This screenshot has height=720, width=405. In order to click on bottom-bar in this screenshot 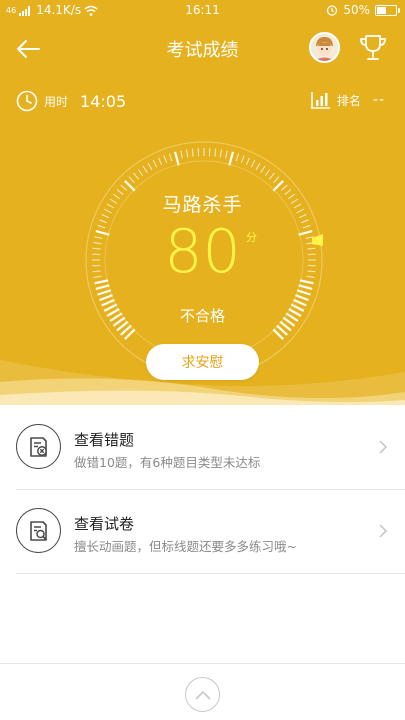, I will do `click(202, 691)`.